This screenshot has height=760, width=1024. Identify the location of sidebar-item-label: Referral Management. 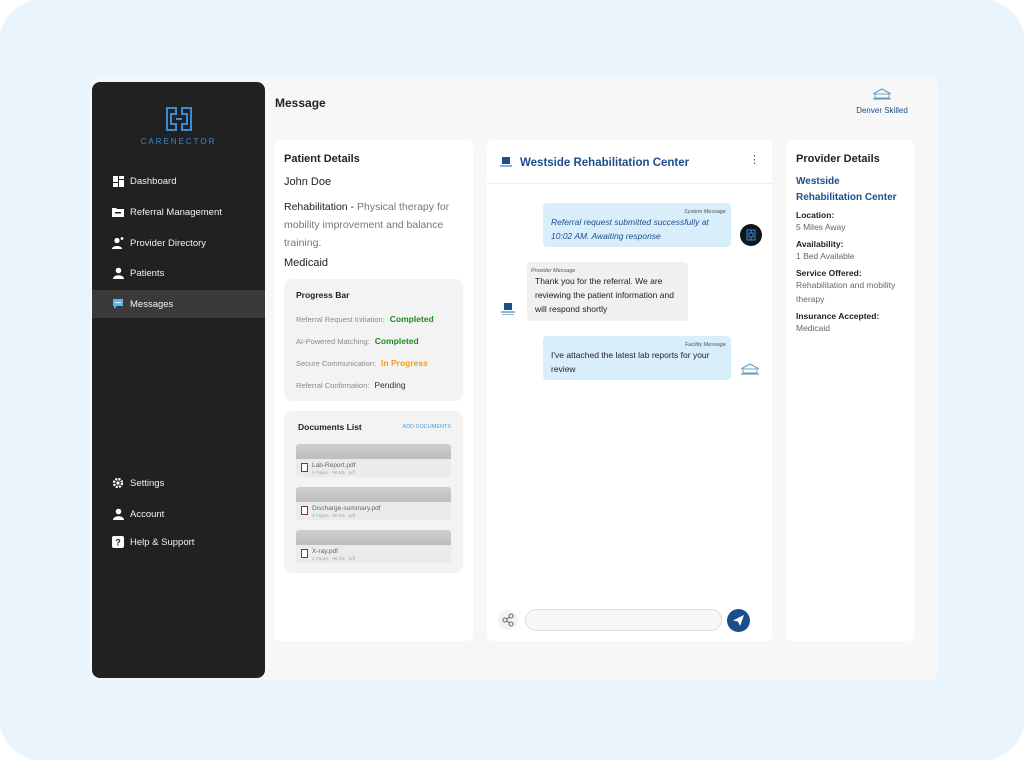
(176, 212).